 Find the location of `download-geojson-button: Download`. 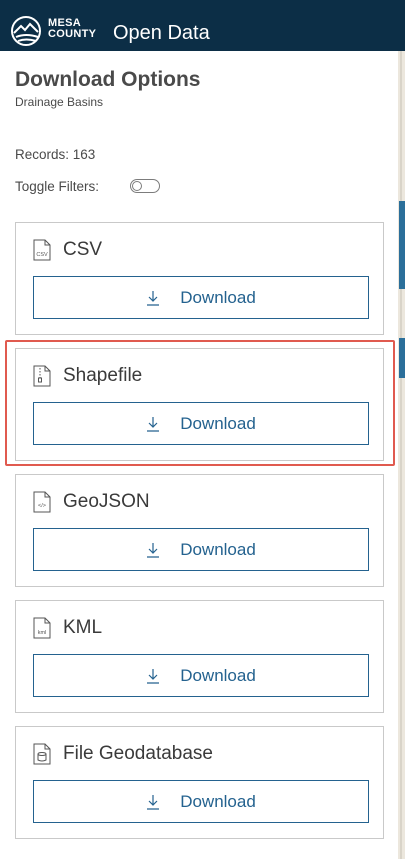

download-geojson-button: Download is located at coordinates (201, 549).